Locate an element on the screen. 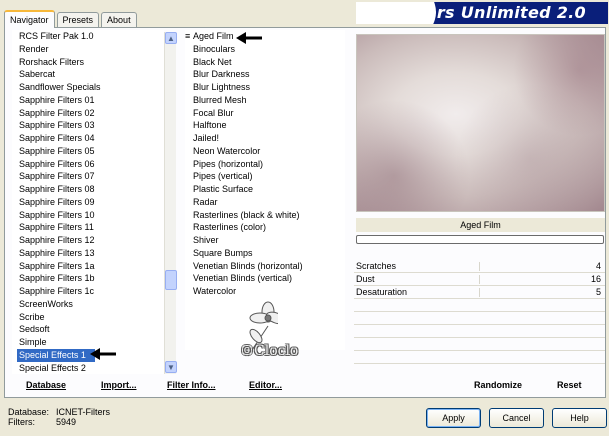  preview-filter-name: Aged Film is located at coordinates (480, 225).